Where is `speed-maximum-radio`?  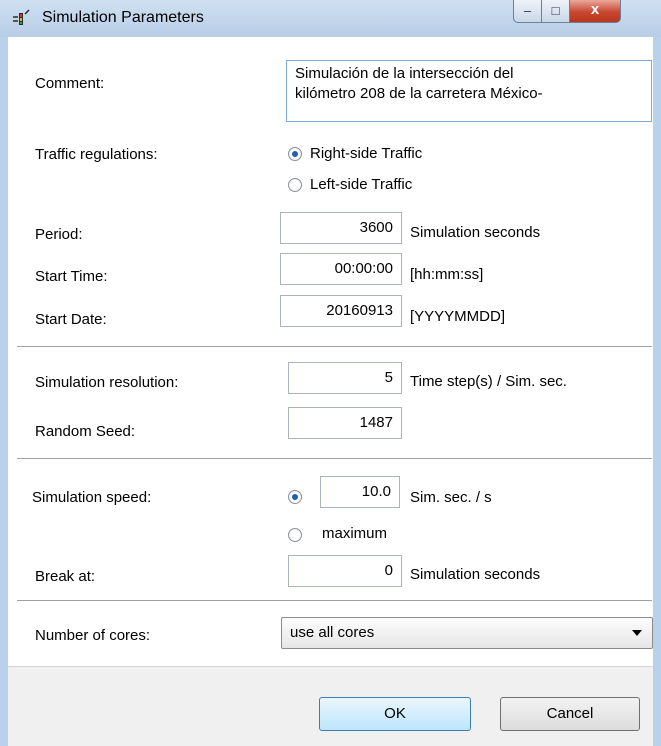 speed-maximum-radio is located at coordinates (295, 535).